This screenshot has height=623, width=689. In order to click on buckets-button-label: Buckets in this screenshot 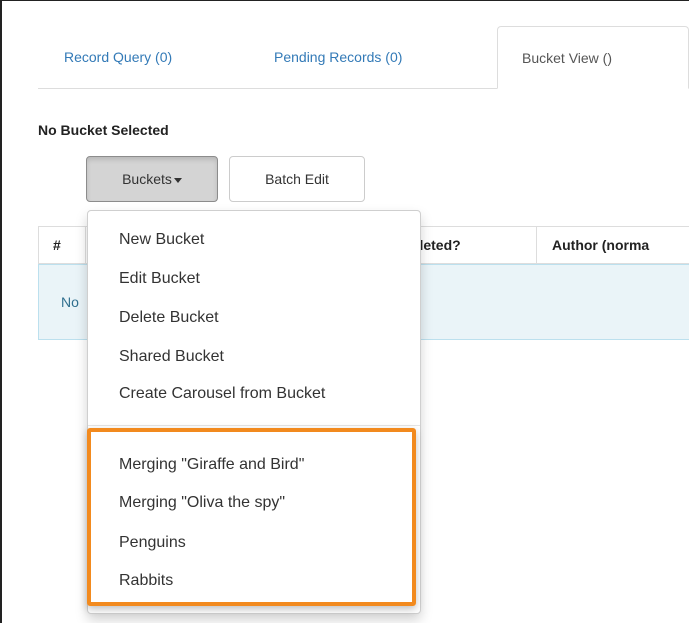, I will do `click(147, 179)`.